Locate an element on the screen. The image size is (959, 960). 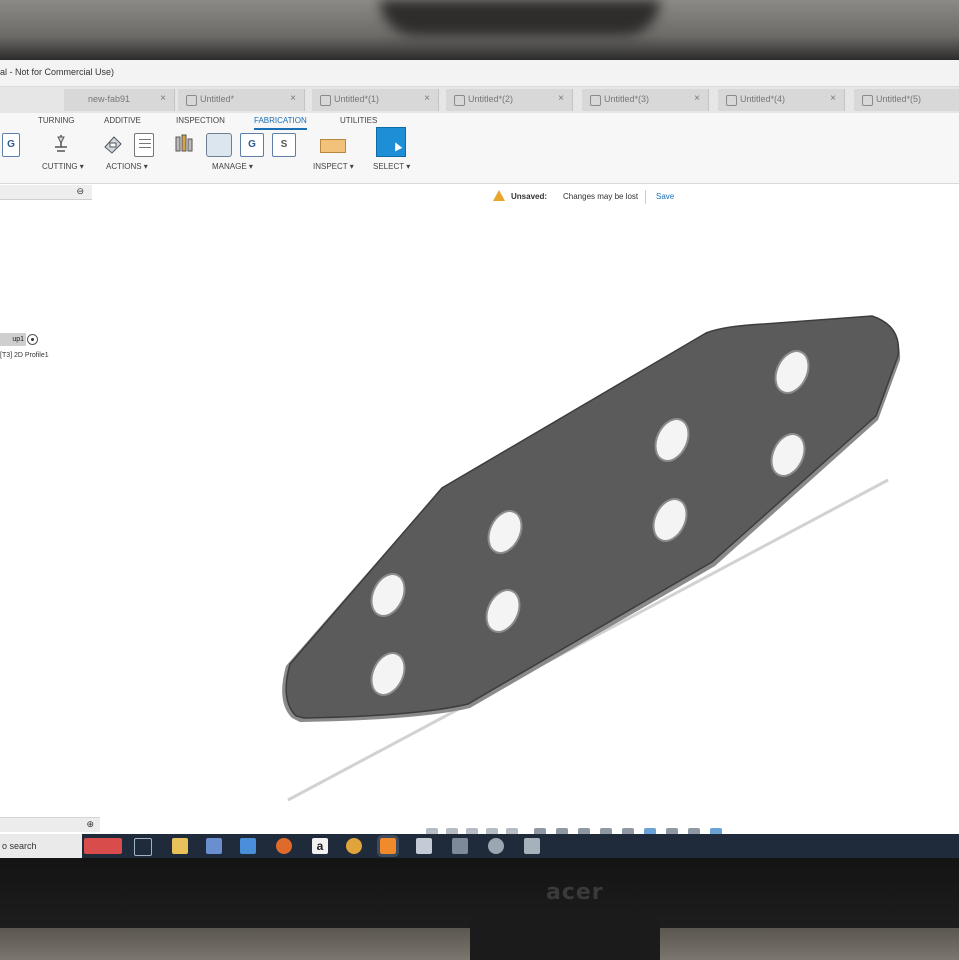
background-object is located at coordinates (520, 18).